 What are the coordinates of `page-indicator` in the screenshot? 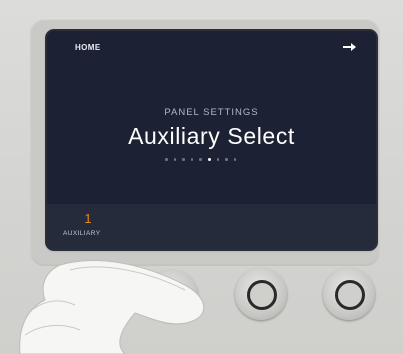 It's located at (200, 159).